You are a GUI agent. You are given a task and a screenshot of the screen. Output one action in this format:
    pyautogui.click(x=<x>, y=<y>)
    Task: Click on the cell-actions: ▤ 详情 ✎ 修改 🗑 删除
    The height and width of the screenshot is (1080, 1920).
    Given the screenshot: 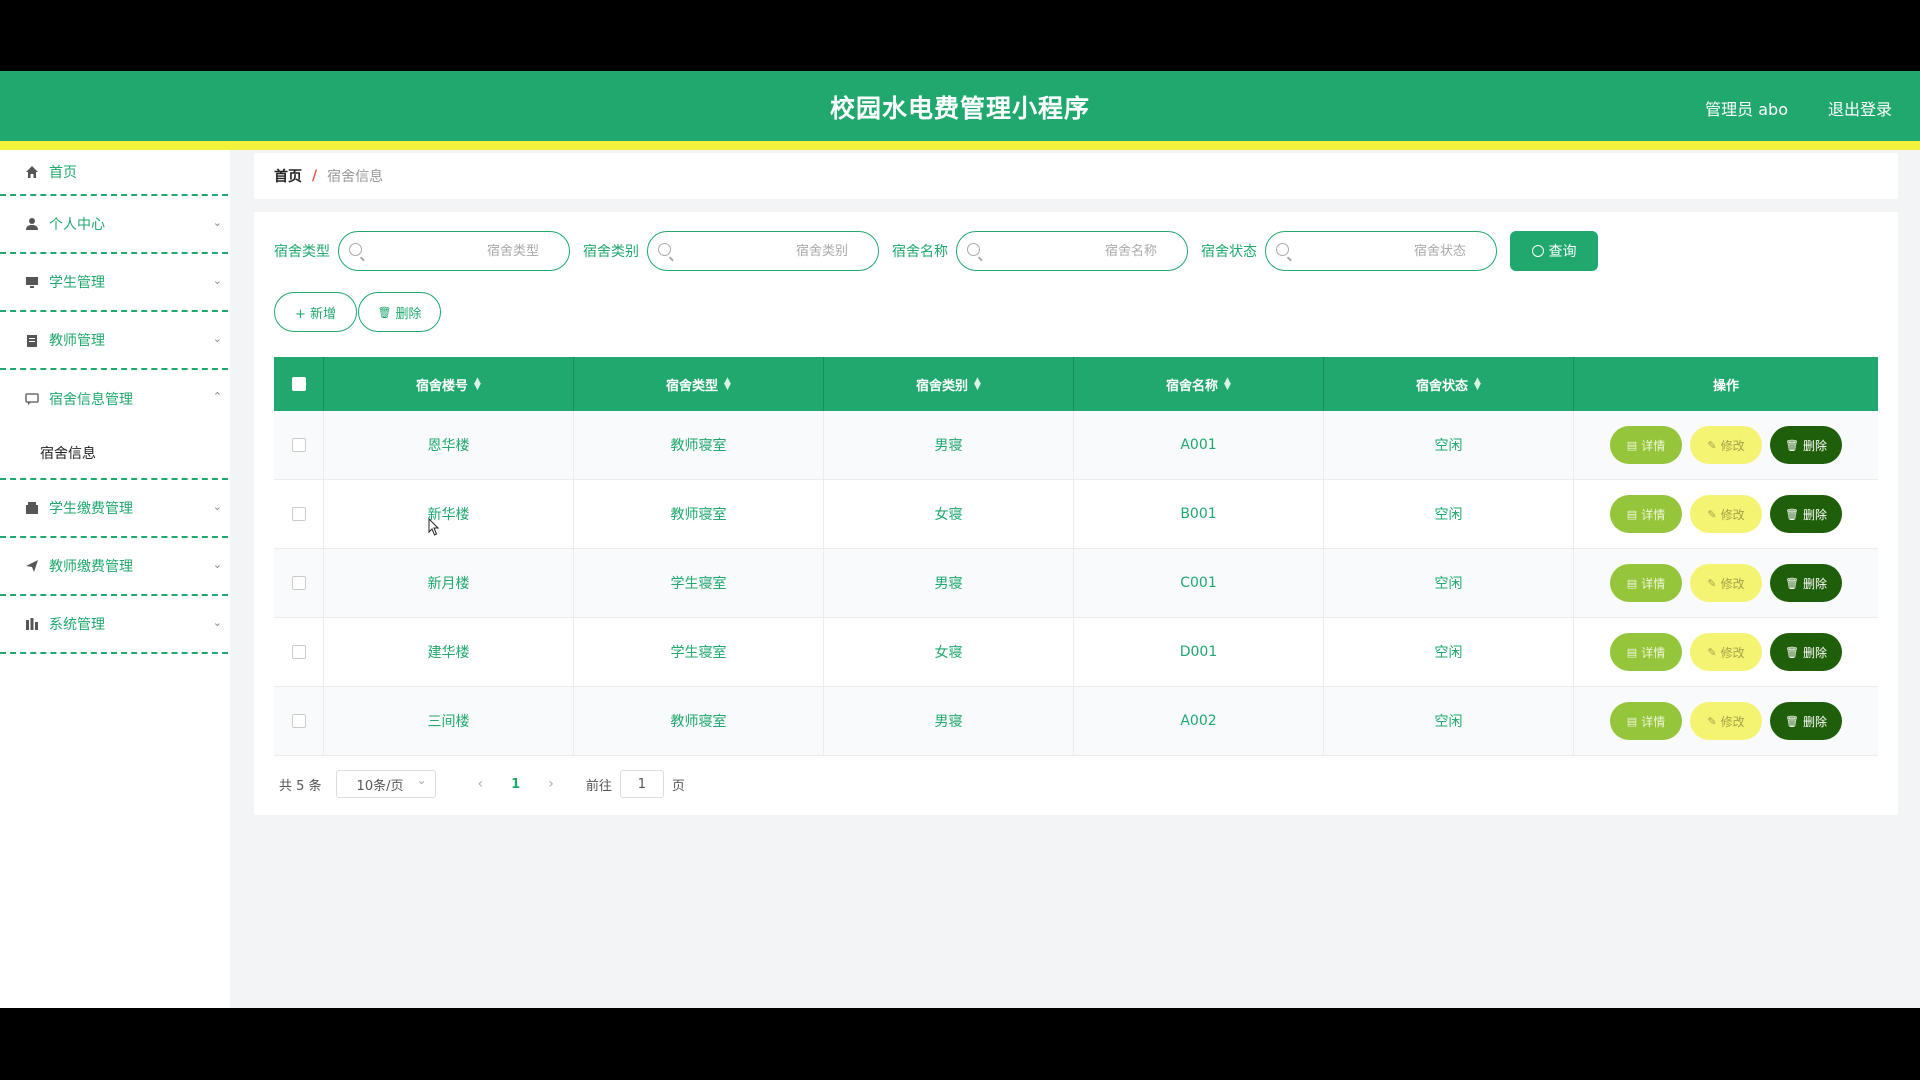 What is the action you would take?
    pyautogui.click(x=1726, y=445)
    